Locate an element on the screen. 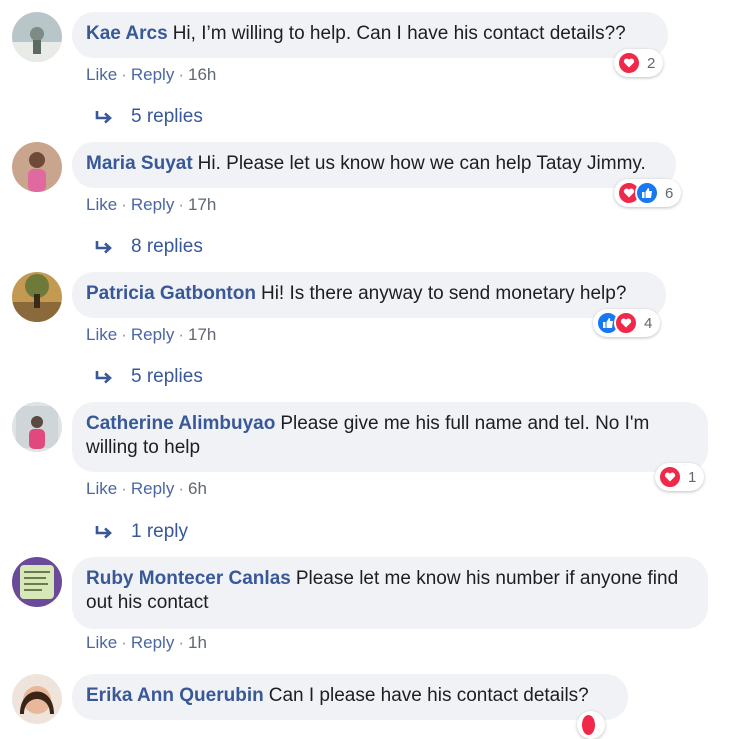 The width and height of the screenshot is (750, 739). like-reaction-icon is located at coordinates (647, 193).